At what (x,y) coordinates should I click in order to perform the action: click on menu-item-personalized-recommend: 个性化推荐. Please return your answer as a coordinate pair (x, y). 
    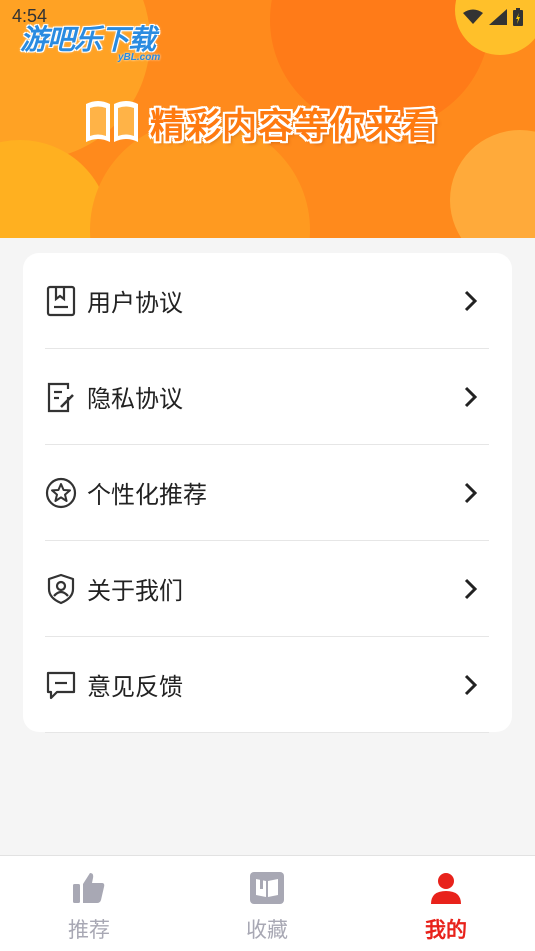
    Looking at the image, I should click on (267, 493).